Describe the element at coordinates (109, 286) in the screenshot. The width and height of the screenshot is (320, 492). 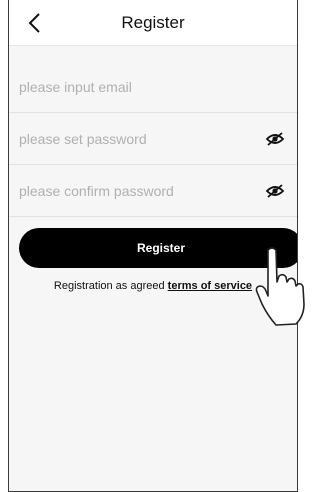
I see `agree-text: Registration as agreed` at that location.